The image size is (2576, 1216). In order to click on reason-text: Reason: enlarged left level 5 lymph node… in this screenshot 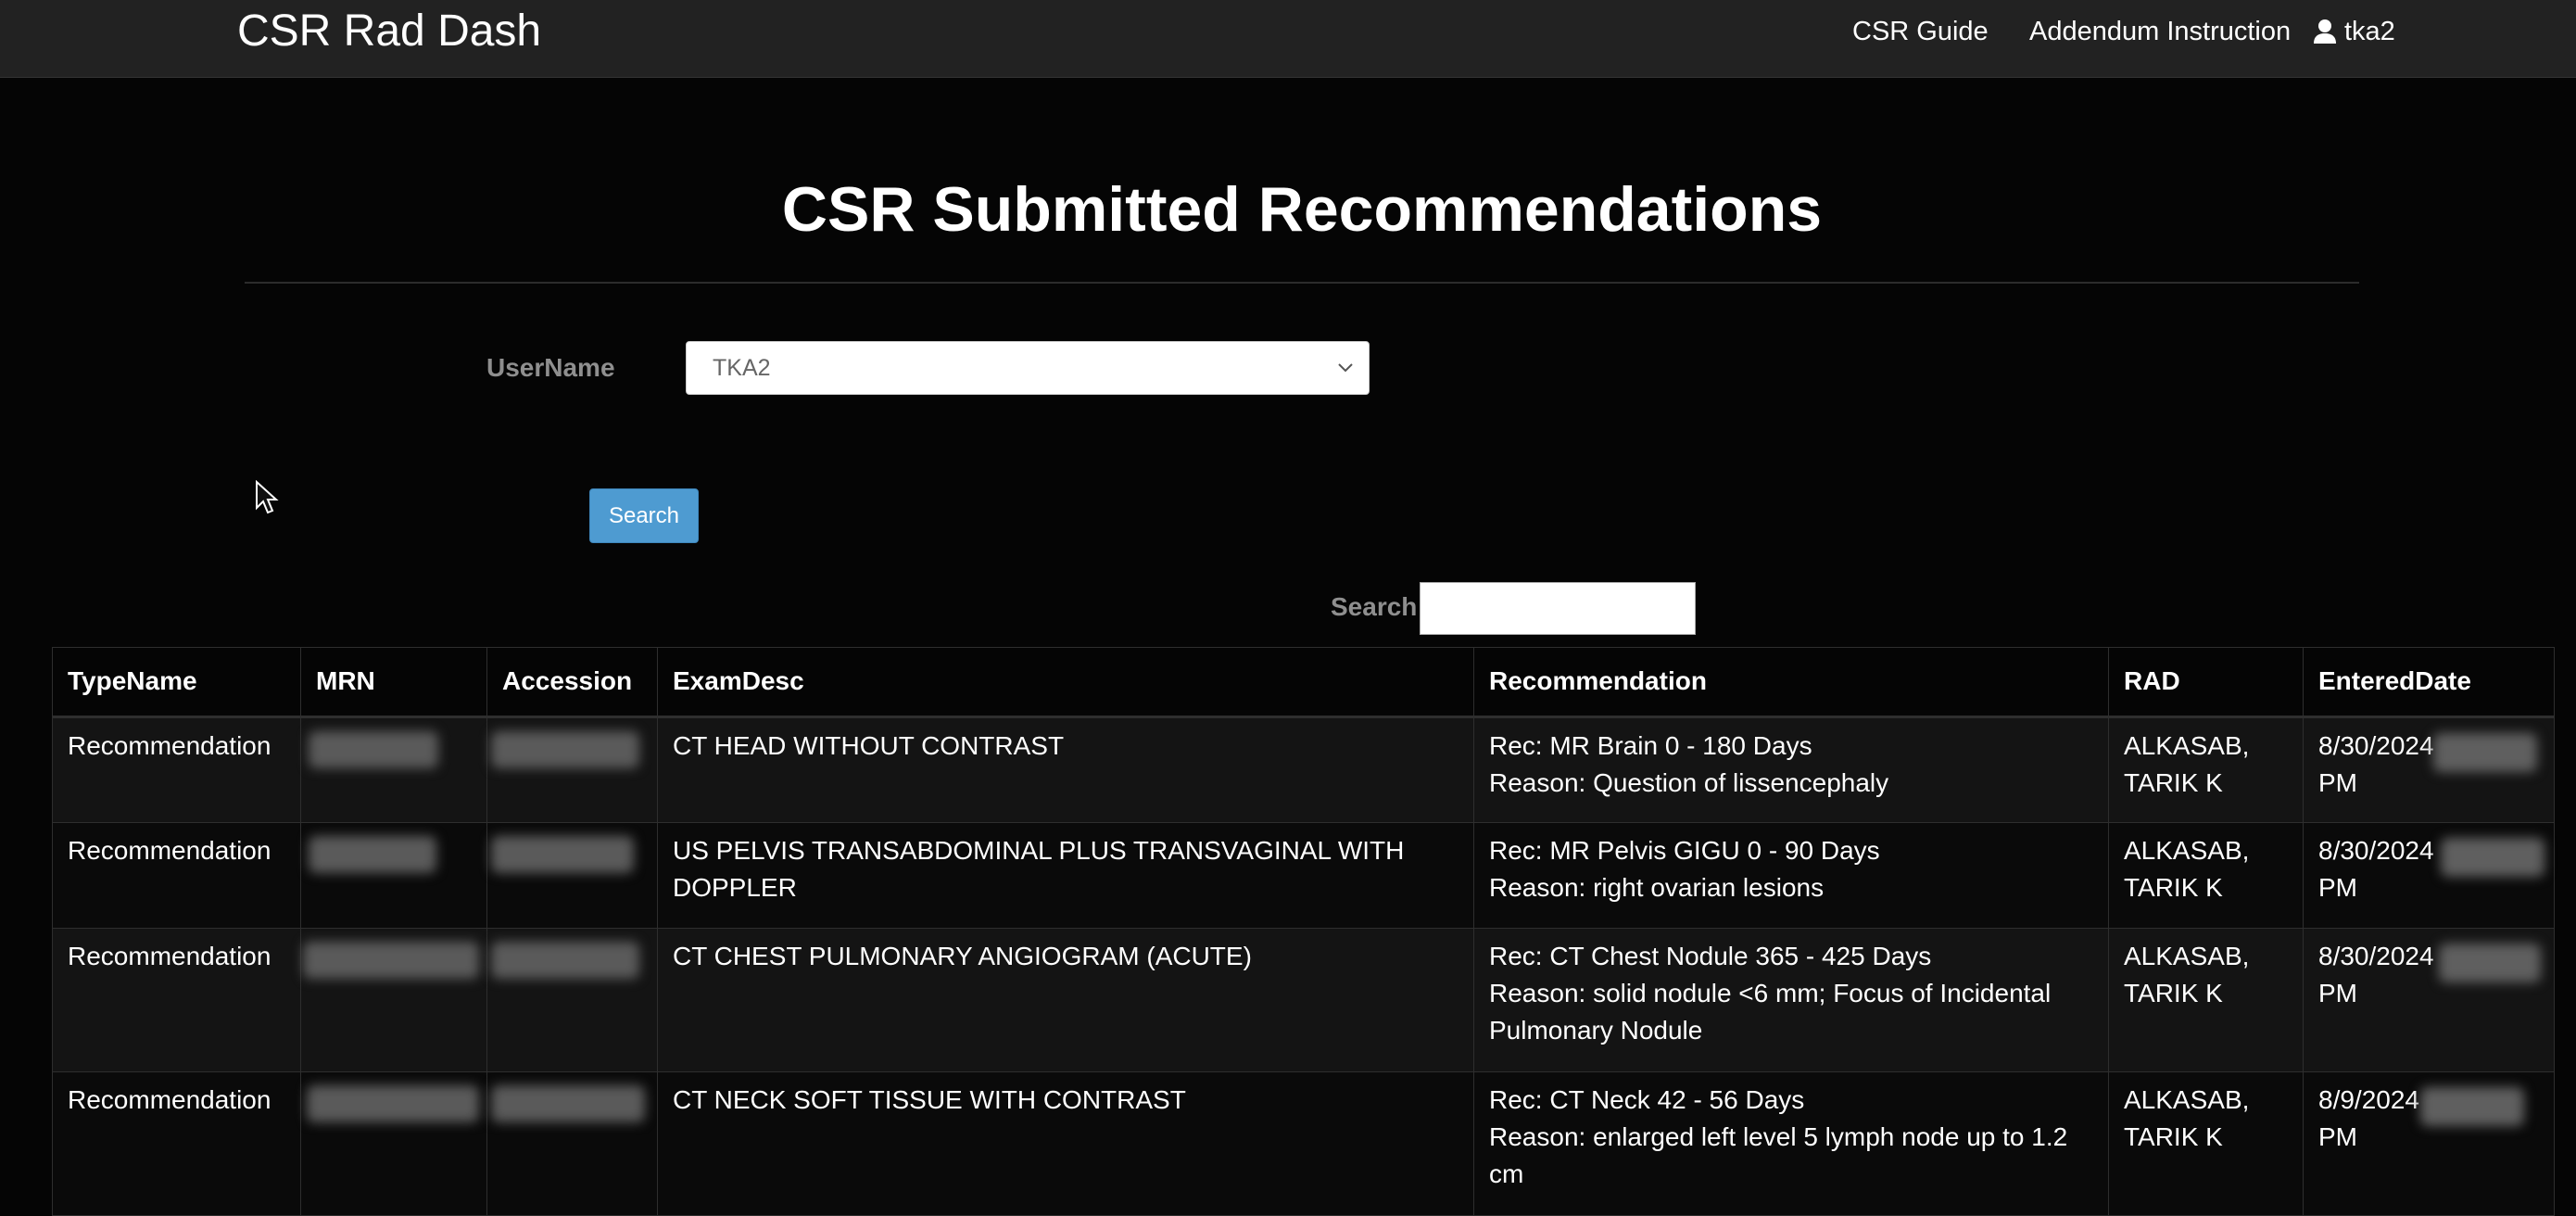, I will do `click(1779, 1155)`.